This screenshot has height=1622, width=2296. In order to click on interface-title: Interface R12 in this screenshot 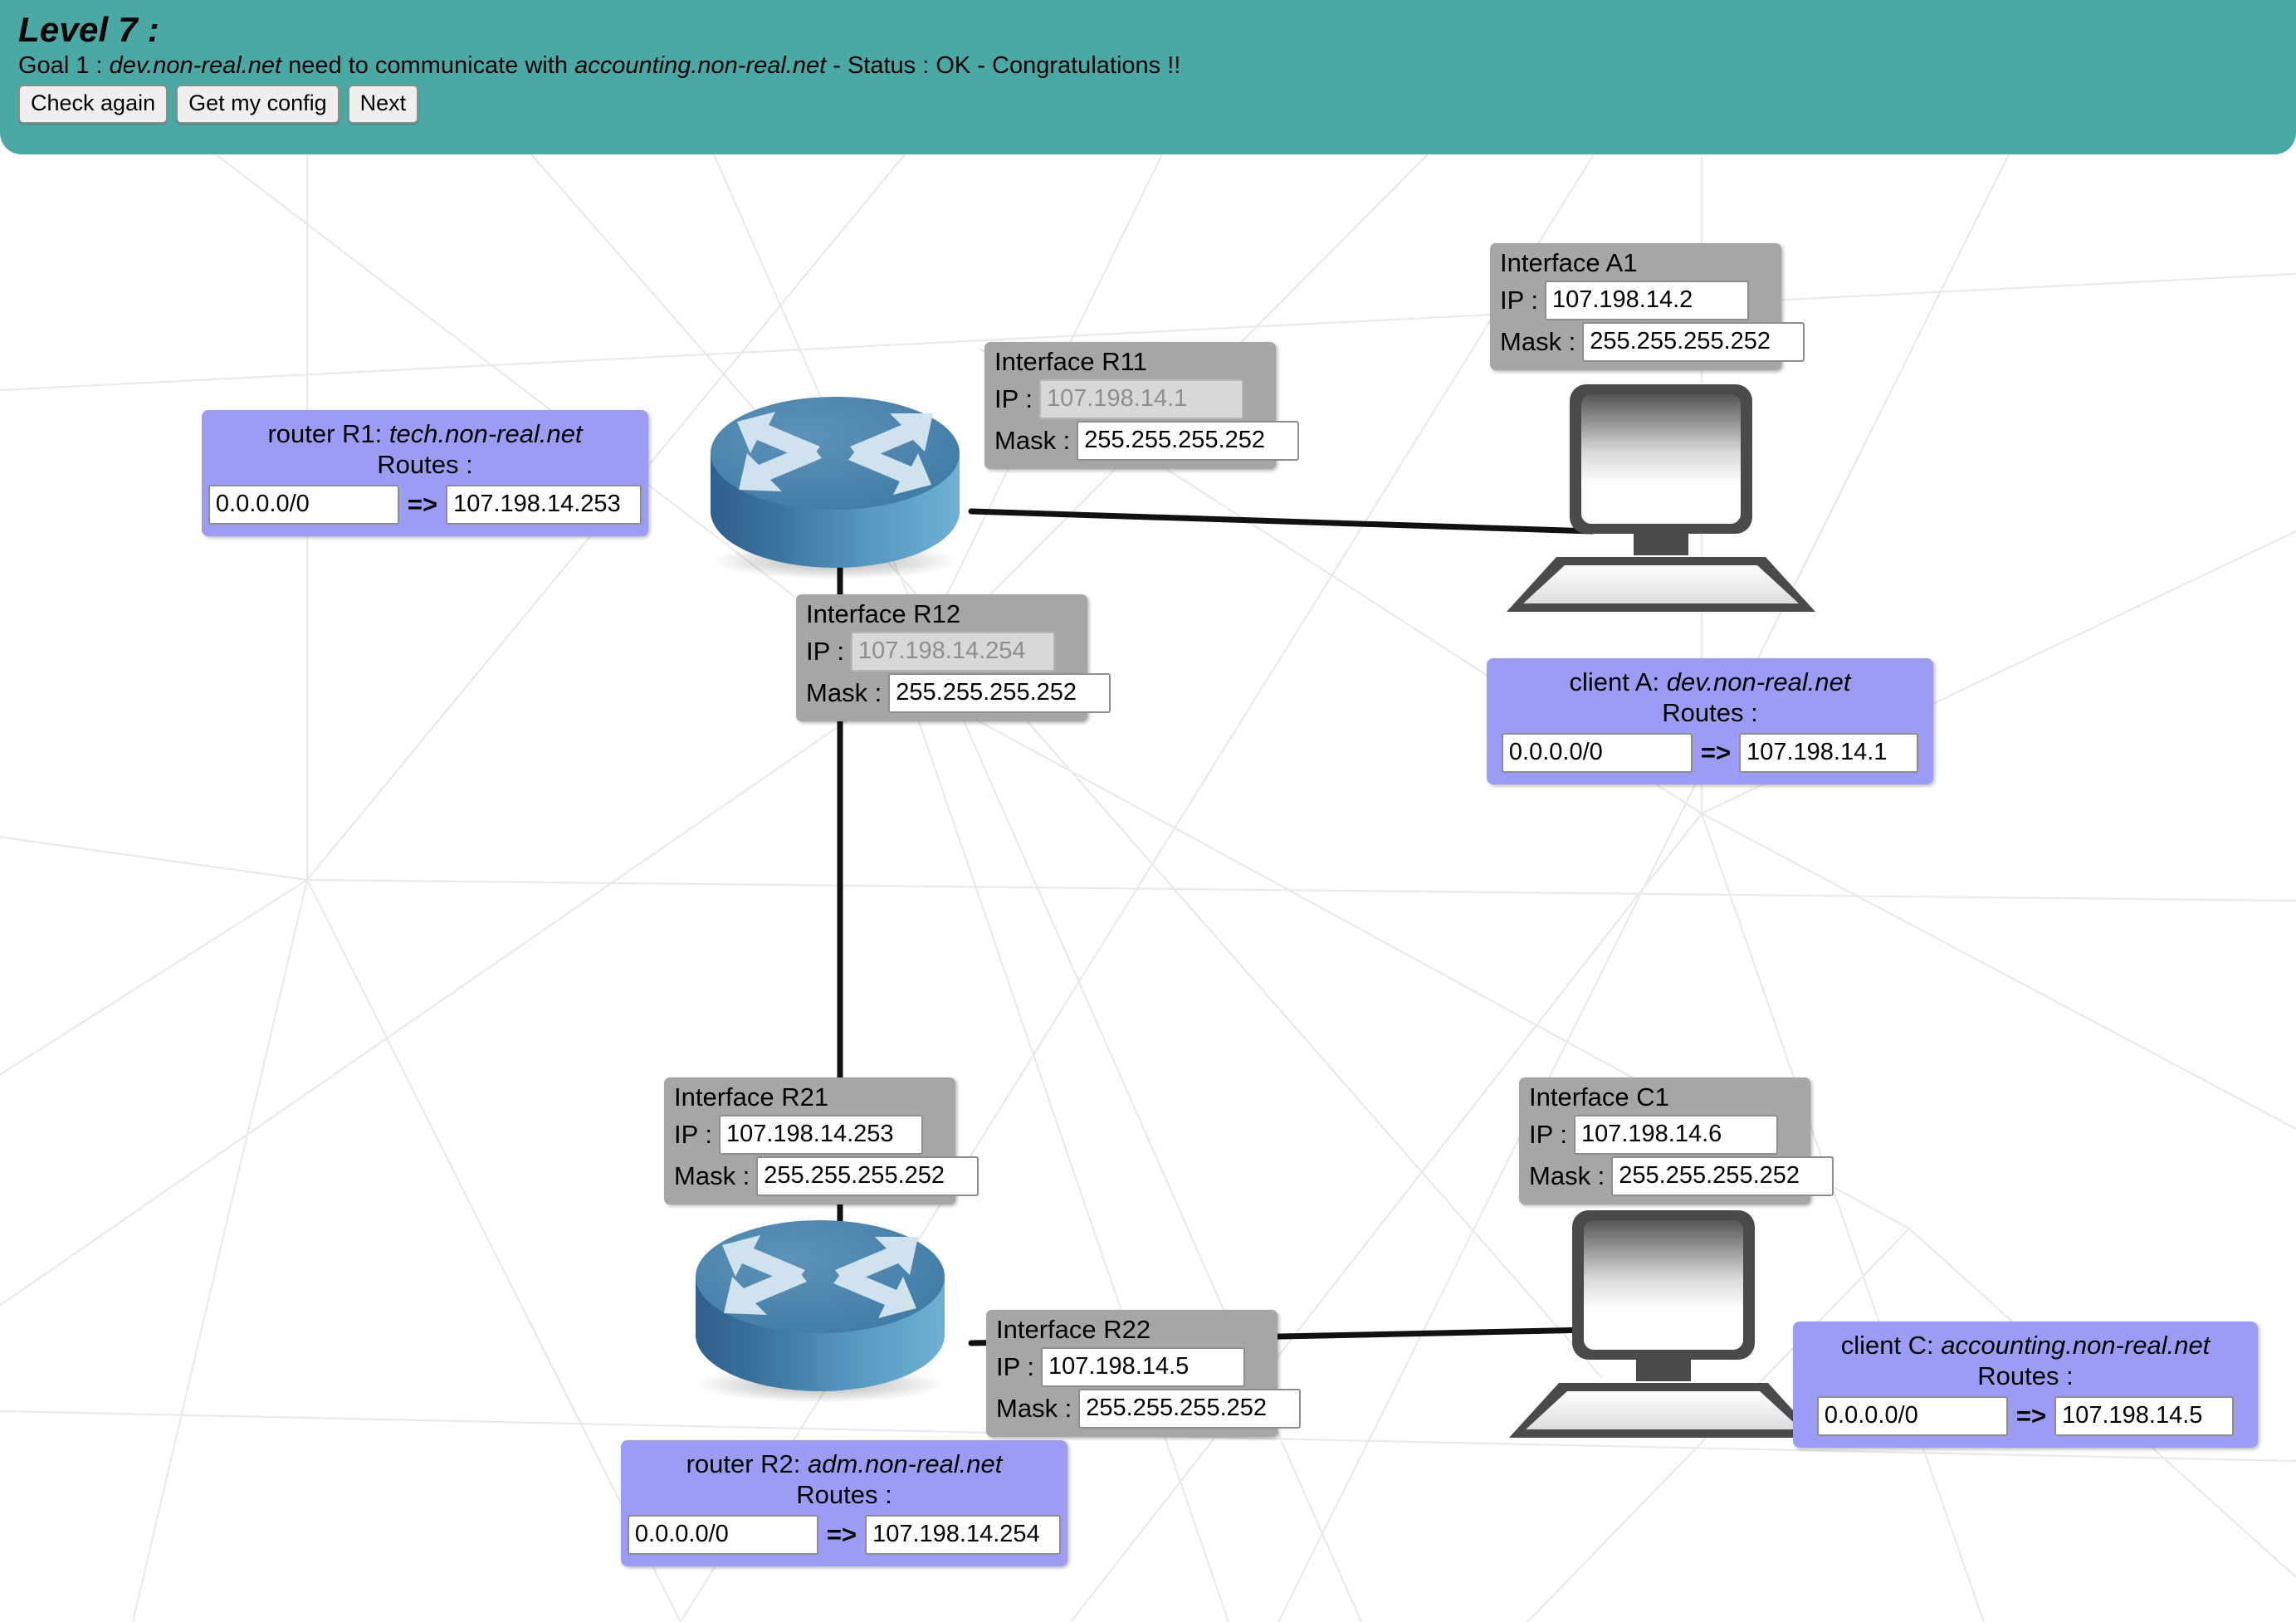, I will do `click(883, 613)`.